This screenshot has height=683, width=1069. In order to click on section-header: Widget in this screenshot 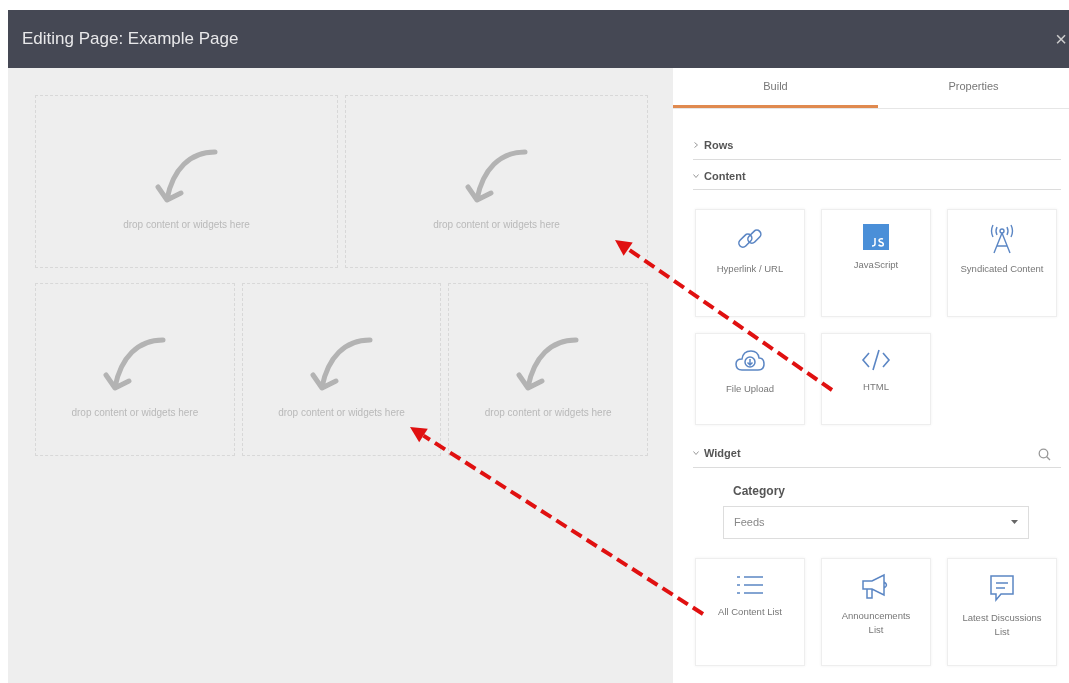, I will do `click(877, 452)`.